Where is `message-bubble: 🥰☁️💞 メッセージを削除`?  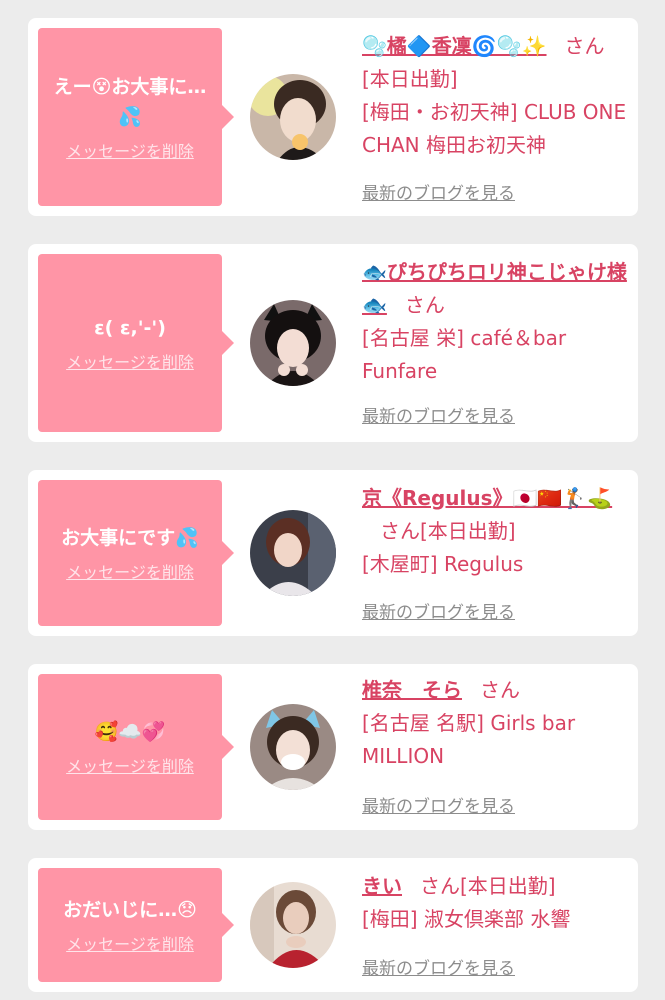
message-bubble: 🥰☁️💞 メッセージを削除 is located at coordinates (136, 747).